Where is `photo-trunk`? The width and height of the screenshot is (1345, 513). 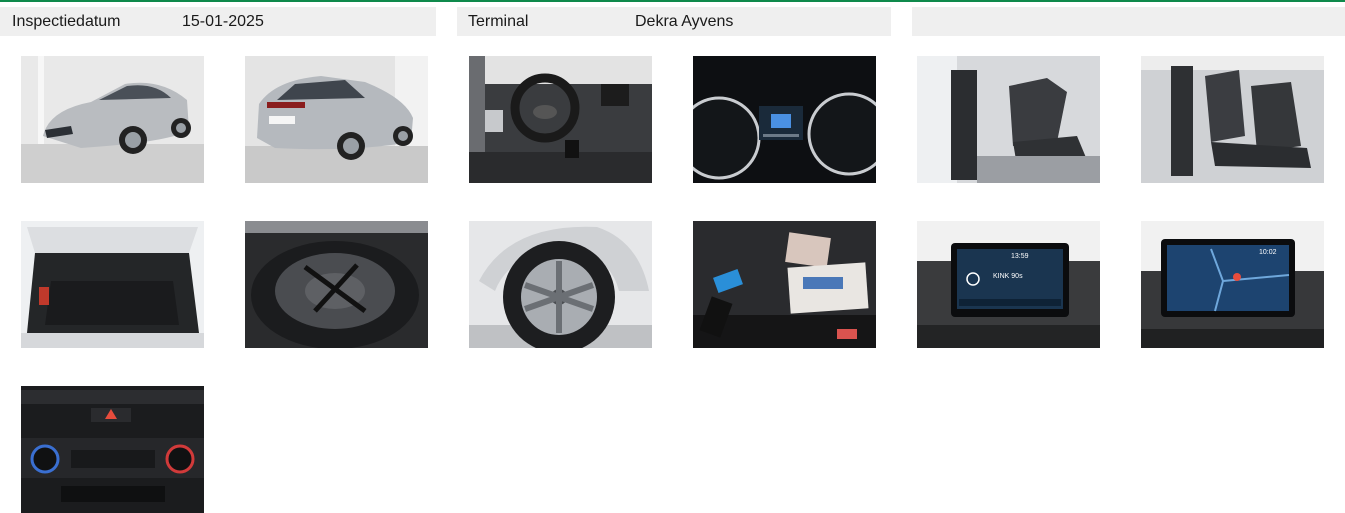 photo-trunk is located at coordinates (112, 284).